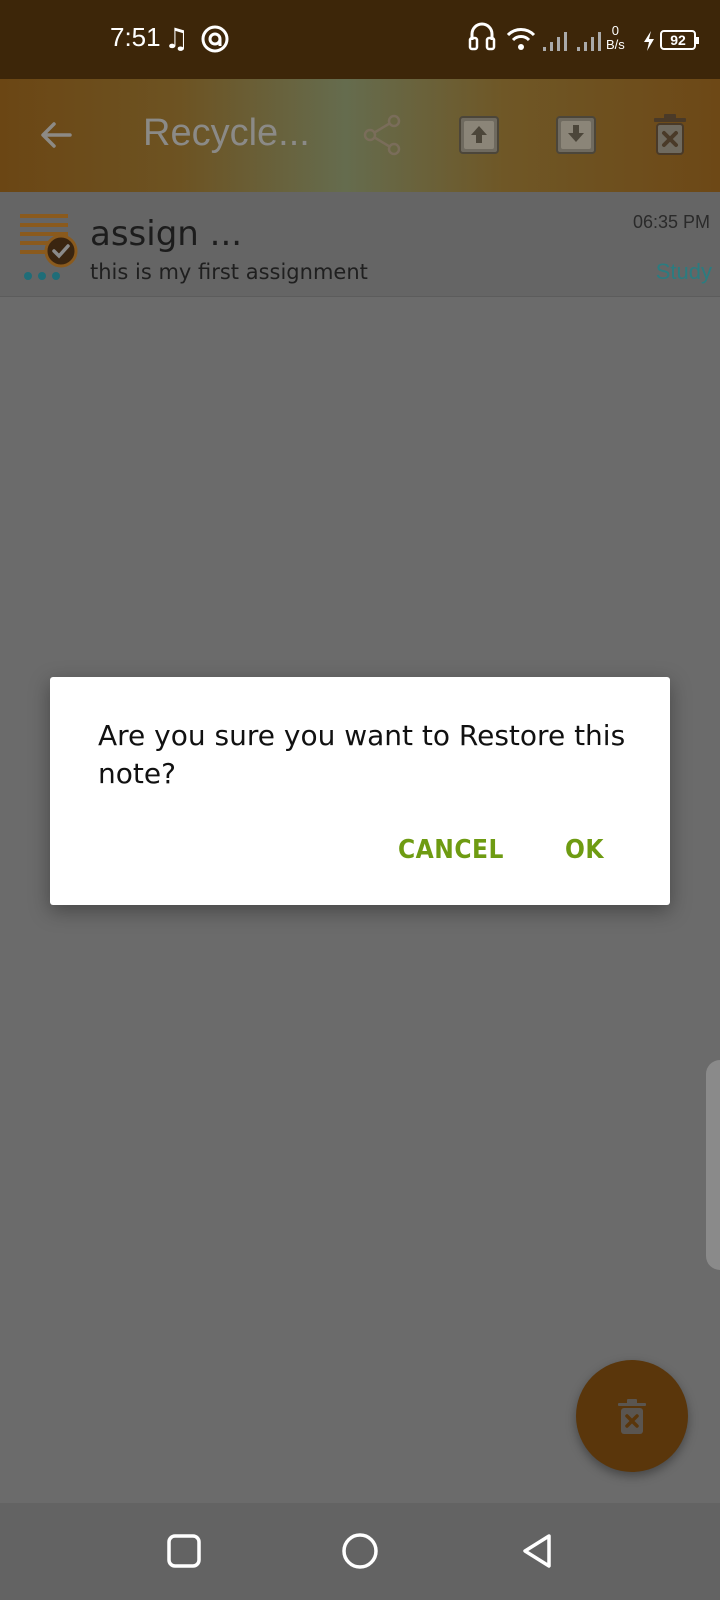 The width and height of the screenshot is (720, 1600). Describe the element at coordinates (576, 135) in the screenshot. I see `archive-icon` at that location.